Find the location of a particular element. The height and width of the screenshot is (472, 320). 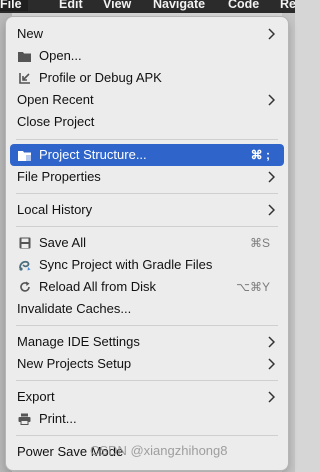

menu-item-label: Close Project is located at coordinates (56, 121).